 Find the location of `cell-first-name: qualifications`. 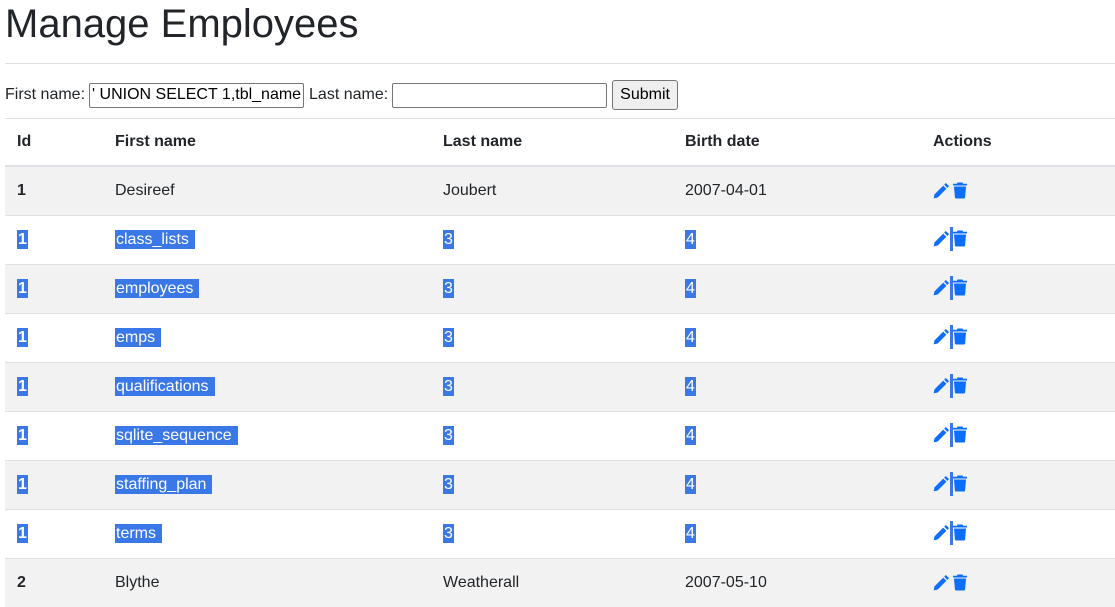

cell-first-name: qualifications is located at coordinates (267, 386).